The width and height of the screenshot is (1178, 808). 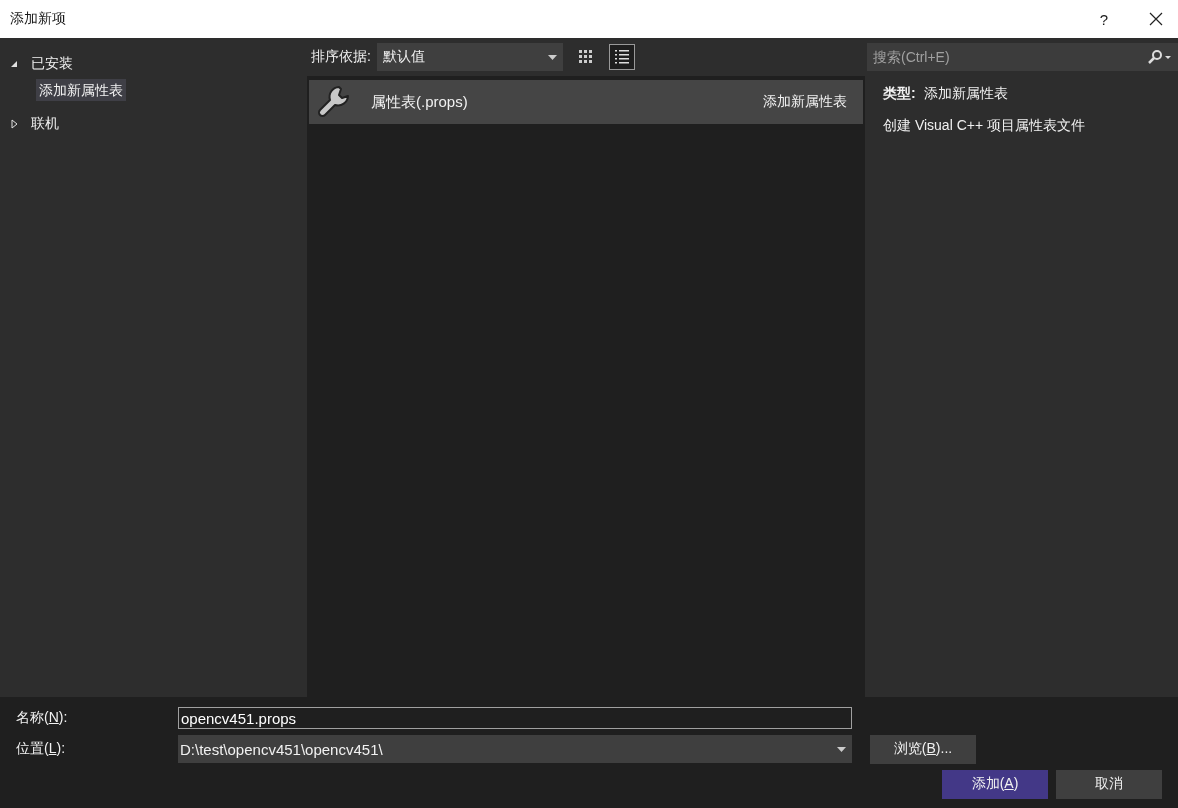 What do you see at coordinates (965, 94) in the screenshot?
I see `type-value: 添加新属性表` at bounding box center [965, 94].